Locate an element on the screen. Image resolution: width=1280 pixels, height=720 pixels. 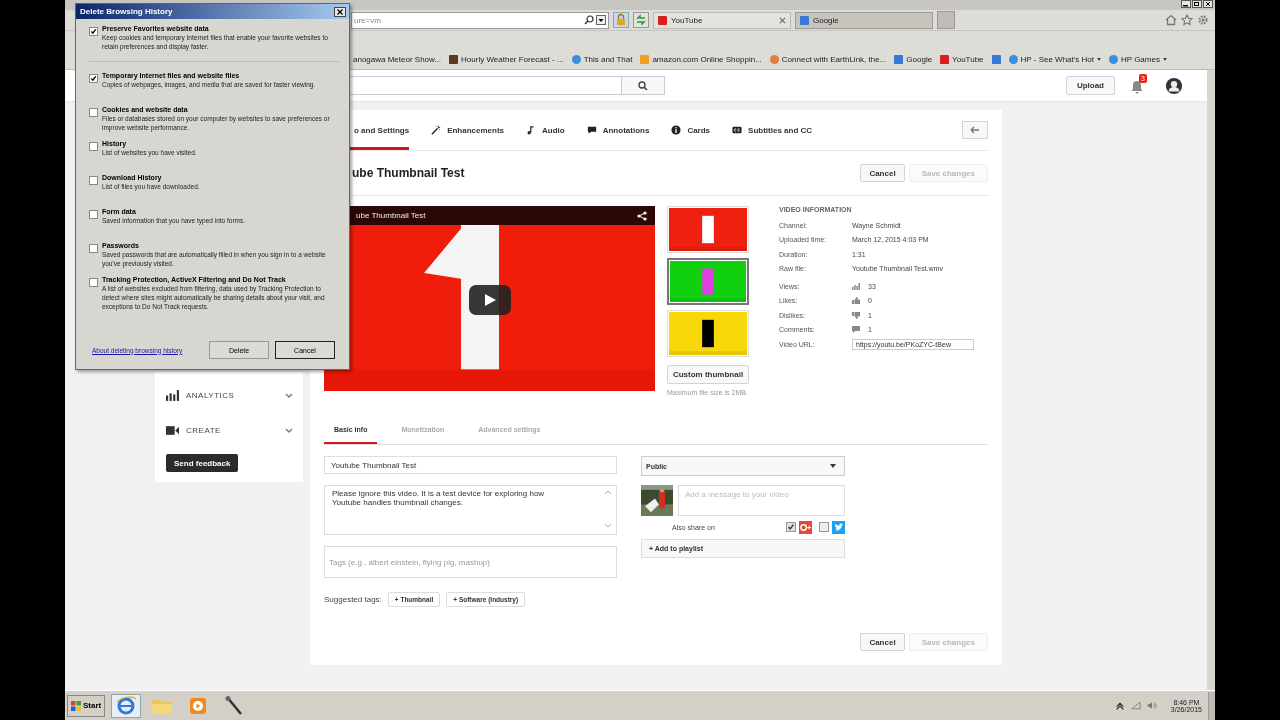
camera-icon is located at coordinates (172, 430).